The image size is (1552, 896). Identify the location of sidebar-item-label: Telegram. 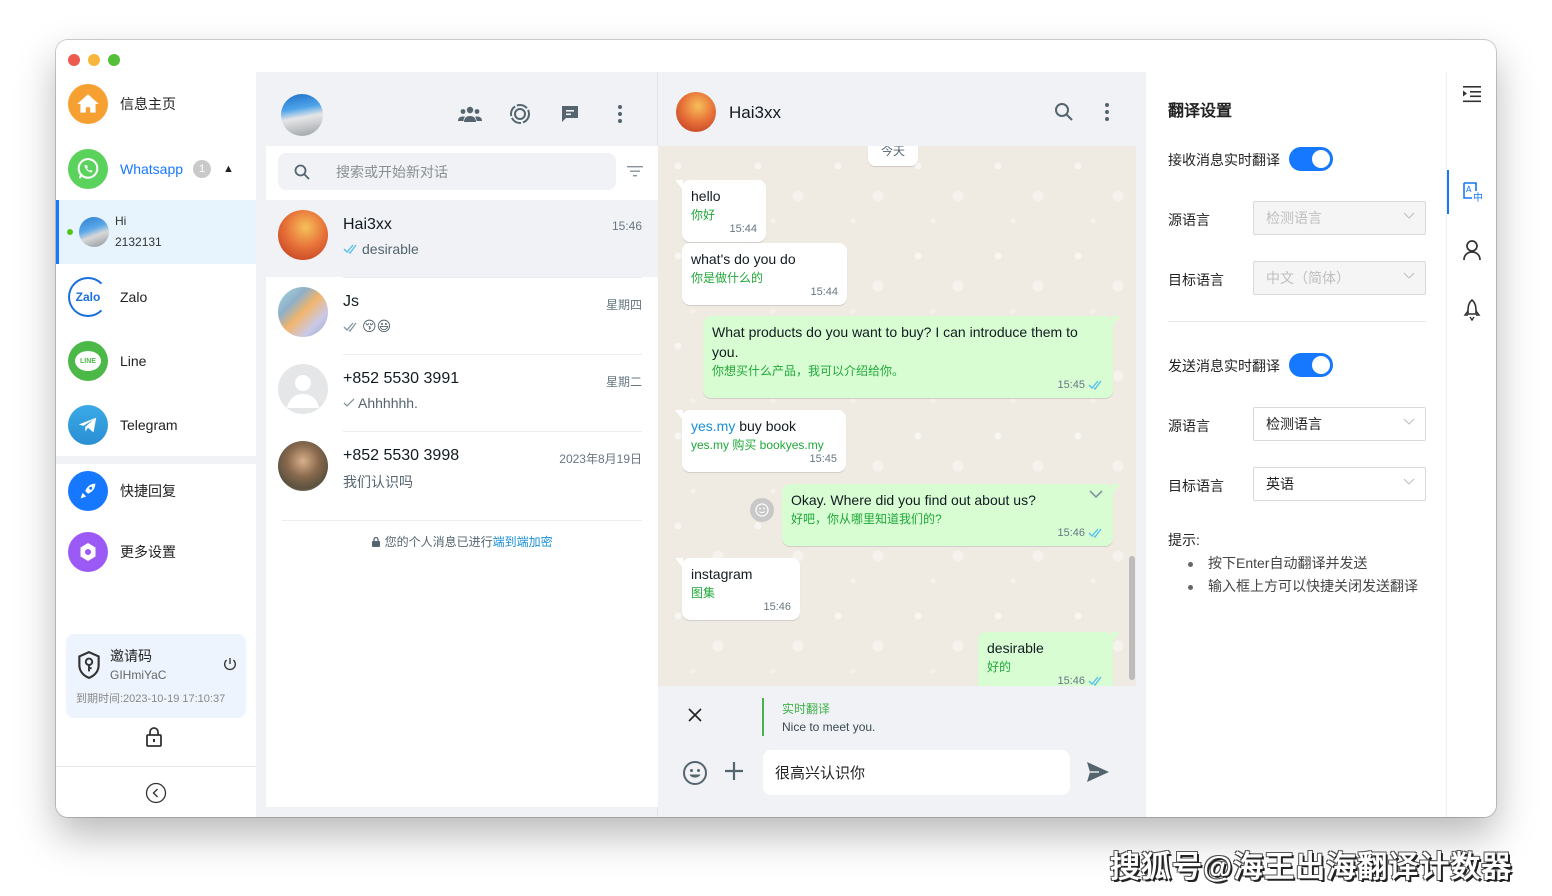
(149, 425).